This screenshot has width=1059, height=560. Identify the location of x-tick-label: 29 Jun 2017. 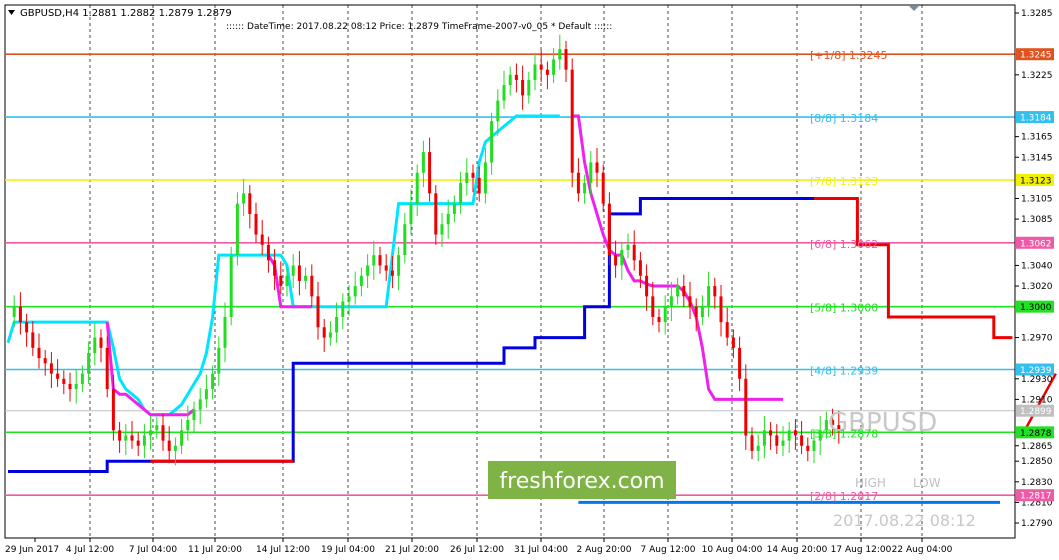
(32, 550).